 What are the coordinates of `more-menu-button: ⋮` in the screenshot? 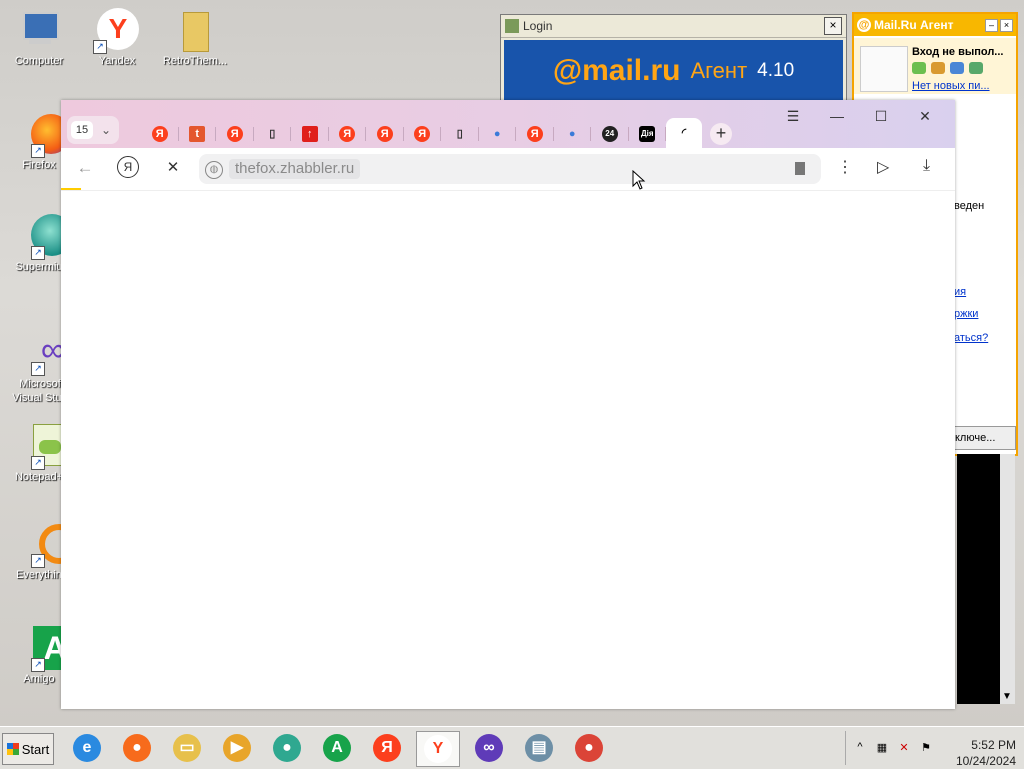 It's located at (845, 167).